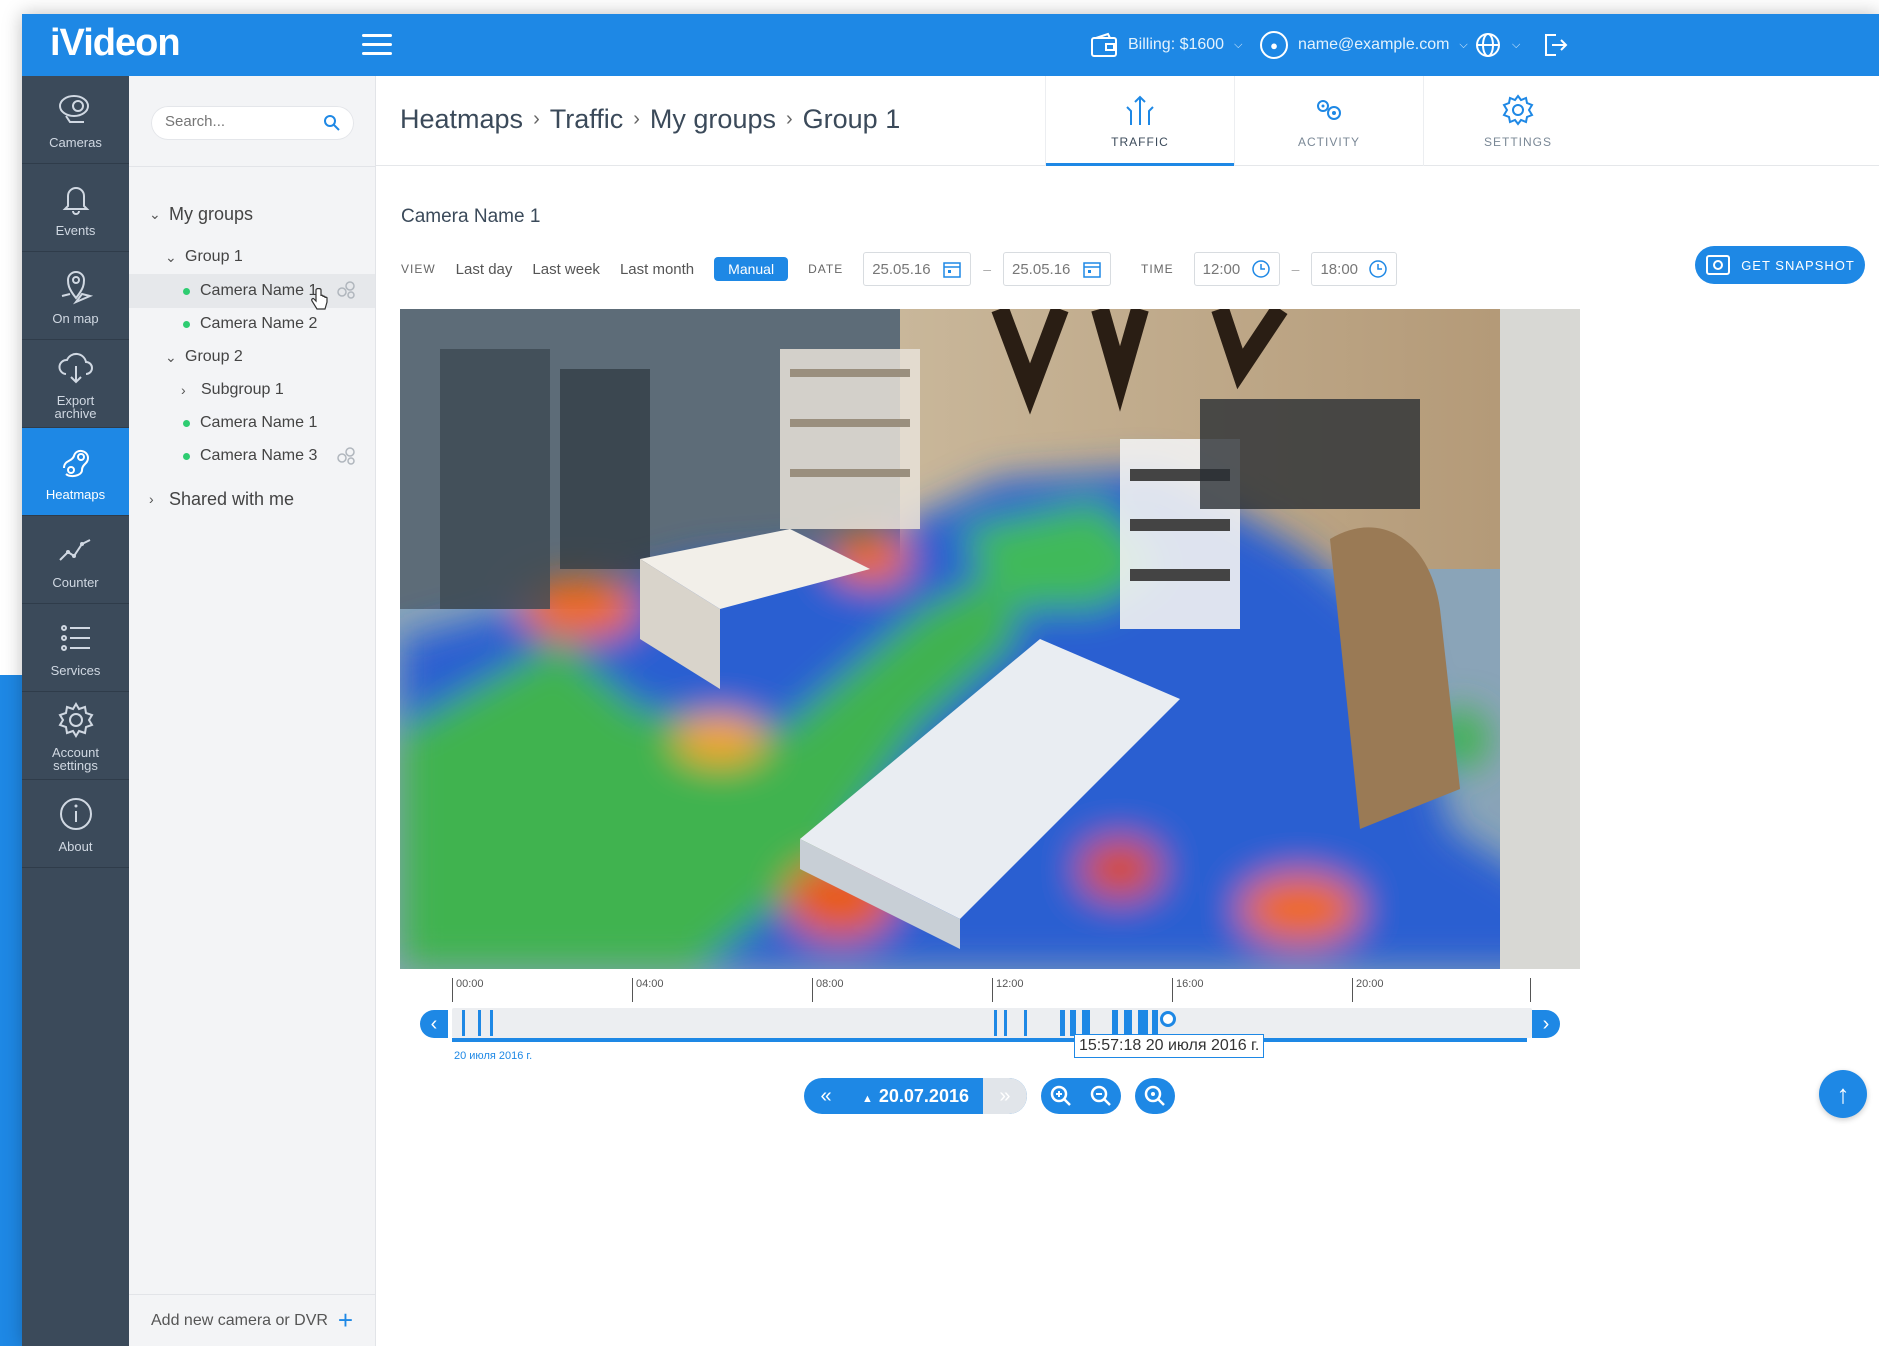 Image resolution: width=1879 pixels, height=1346 pixels. I want to click on zoom-reset-group, so click(1154, 1096).